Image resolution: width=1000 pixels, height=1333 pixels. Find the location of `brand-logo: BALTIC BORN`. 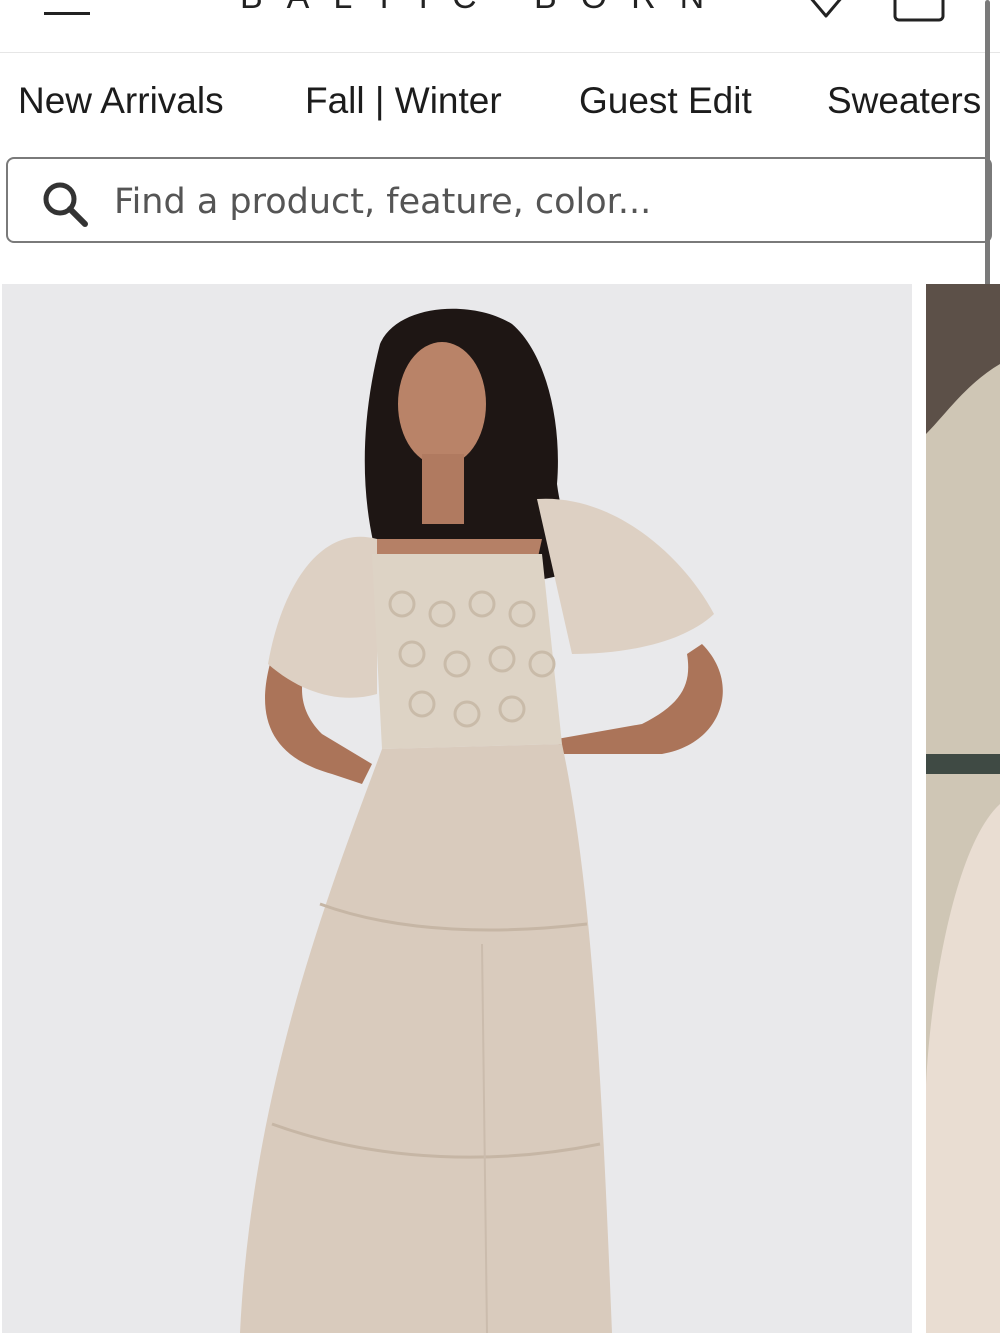

brand-logo: BALTIC BORN is located at coordinates (510, 9).